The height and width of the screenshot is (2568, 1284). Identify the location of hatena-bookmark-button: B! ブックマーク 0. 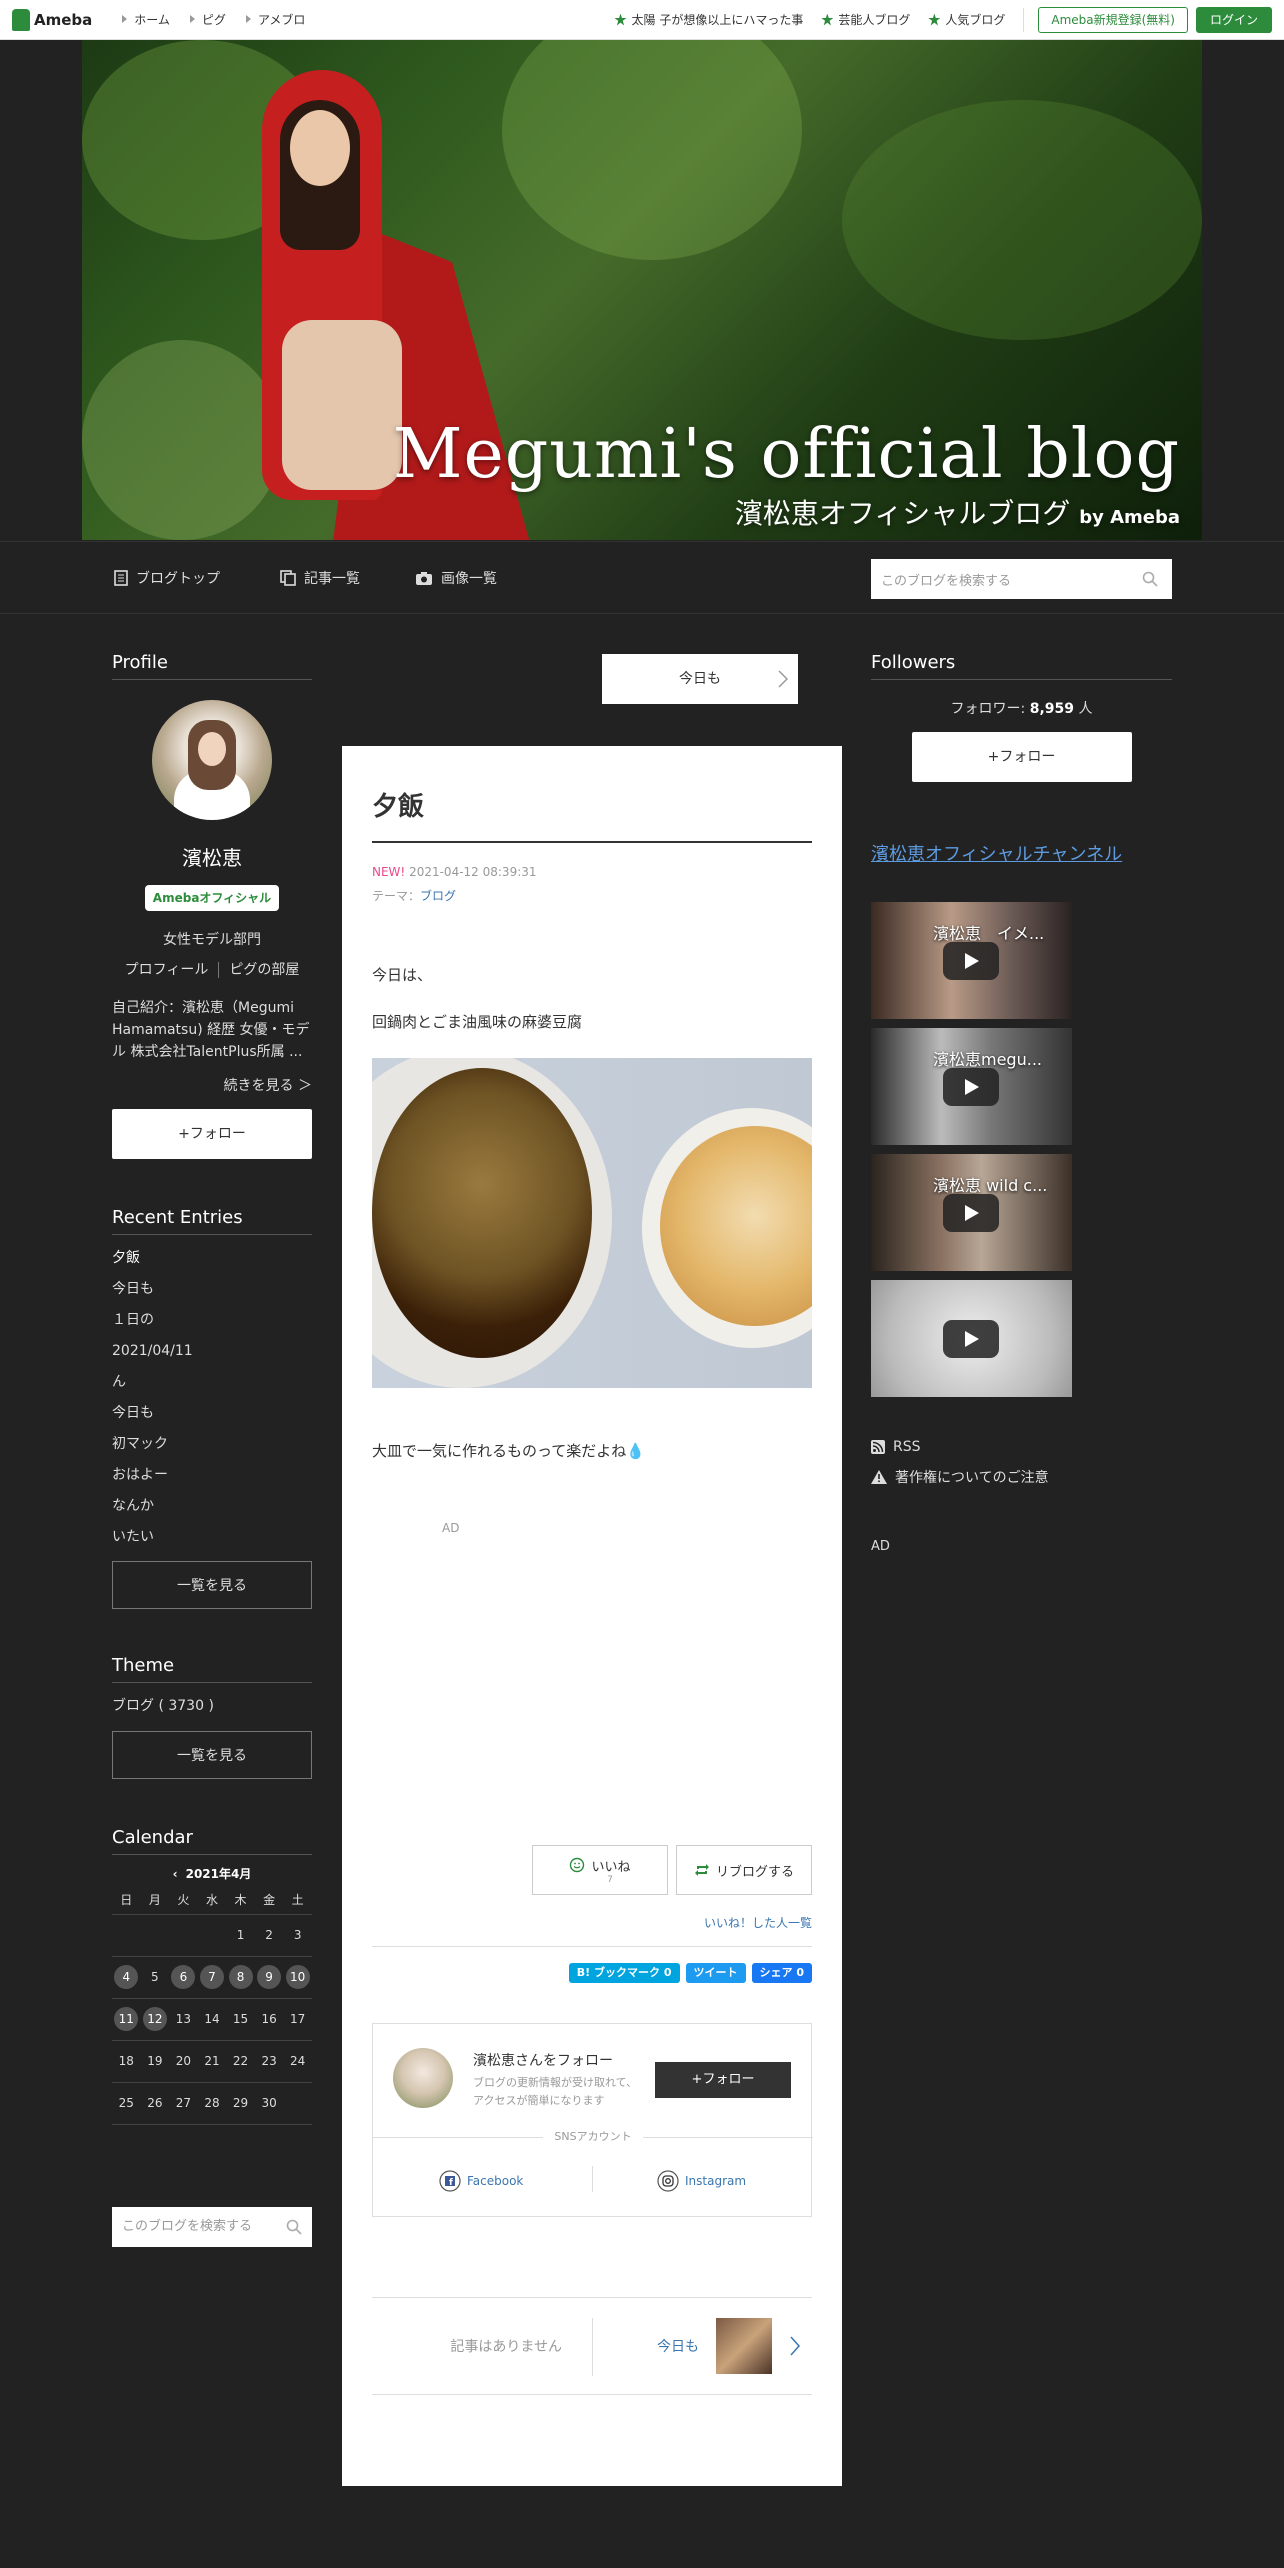
(624, 1973).